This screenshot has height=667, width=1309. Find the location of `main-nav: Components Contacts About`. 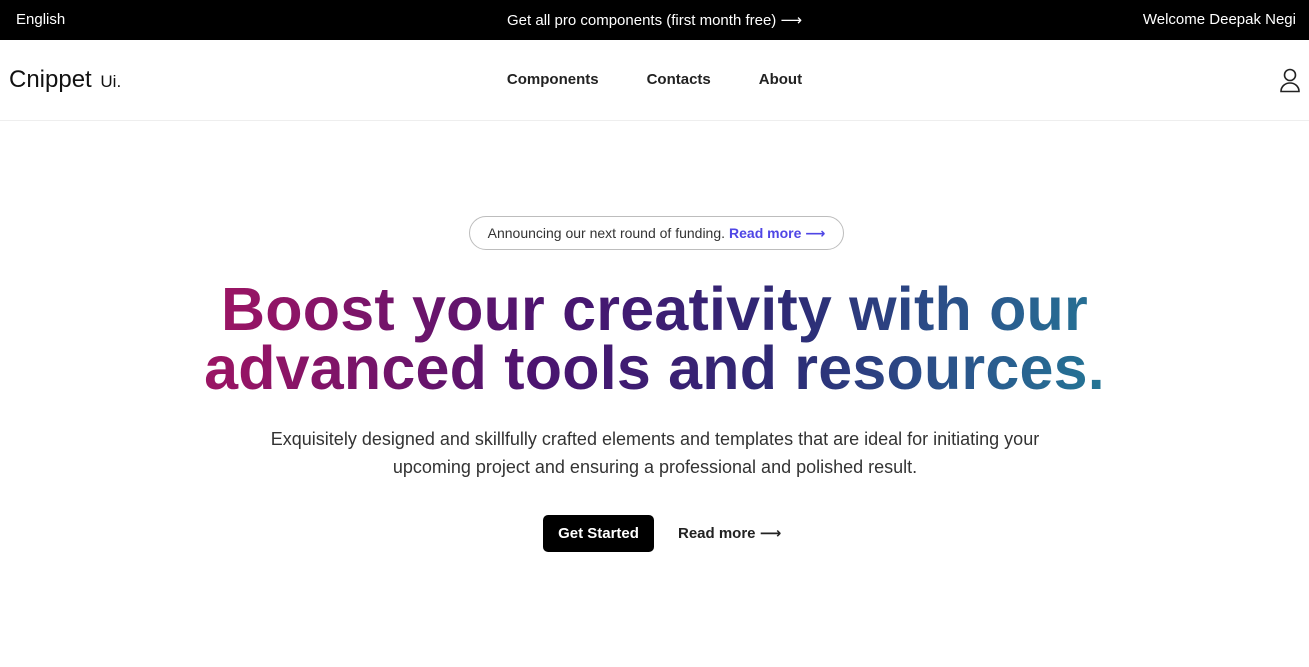

main-nav: Components Contacts About is located at coordinates (654, 79).